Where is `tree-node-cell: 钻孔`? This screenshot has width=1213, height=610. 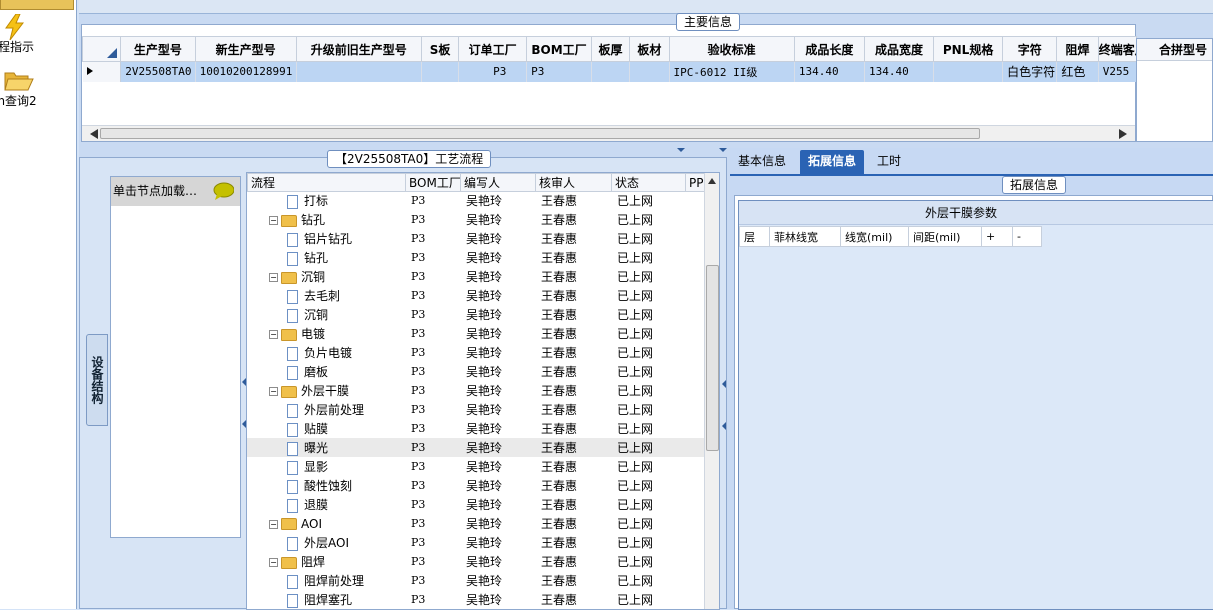
tree-node-cell: 钻孔 is located at coordinates (326, 257).